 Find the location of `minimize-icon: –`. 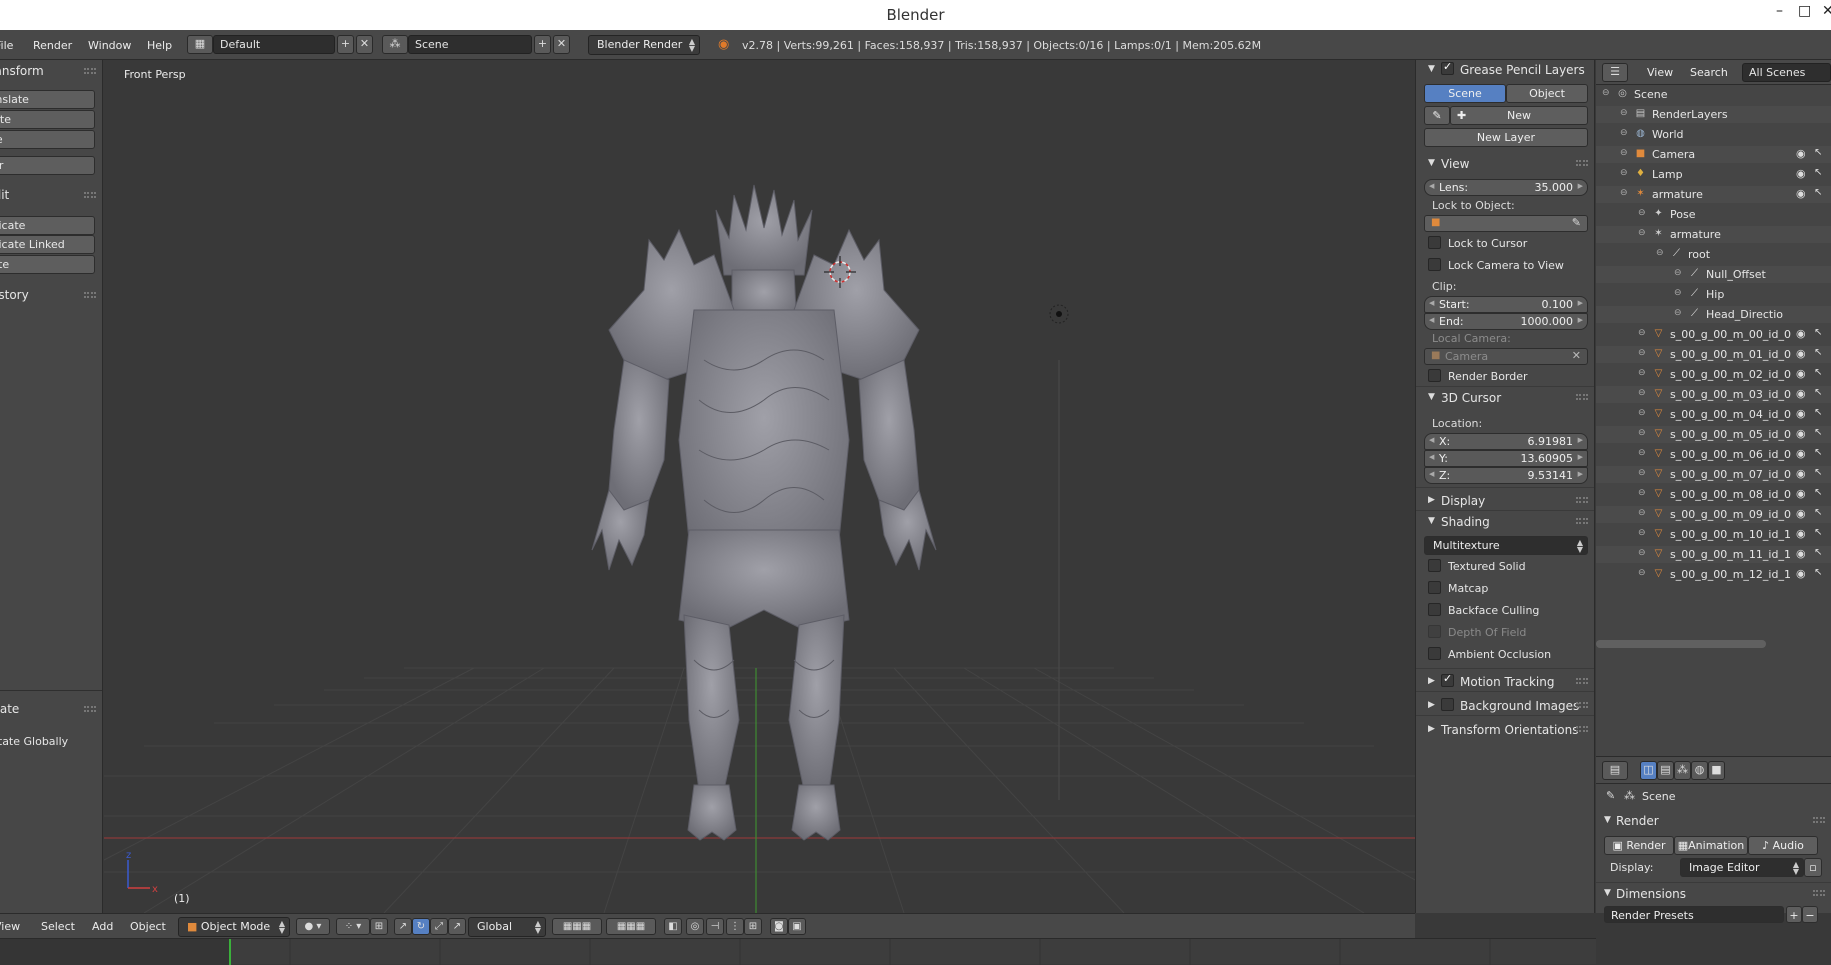

minimize-icon: – is located at coordinates (1779, 11).